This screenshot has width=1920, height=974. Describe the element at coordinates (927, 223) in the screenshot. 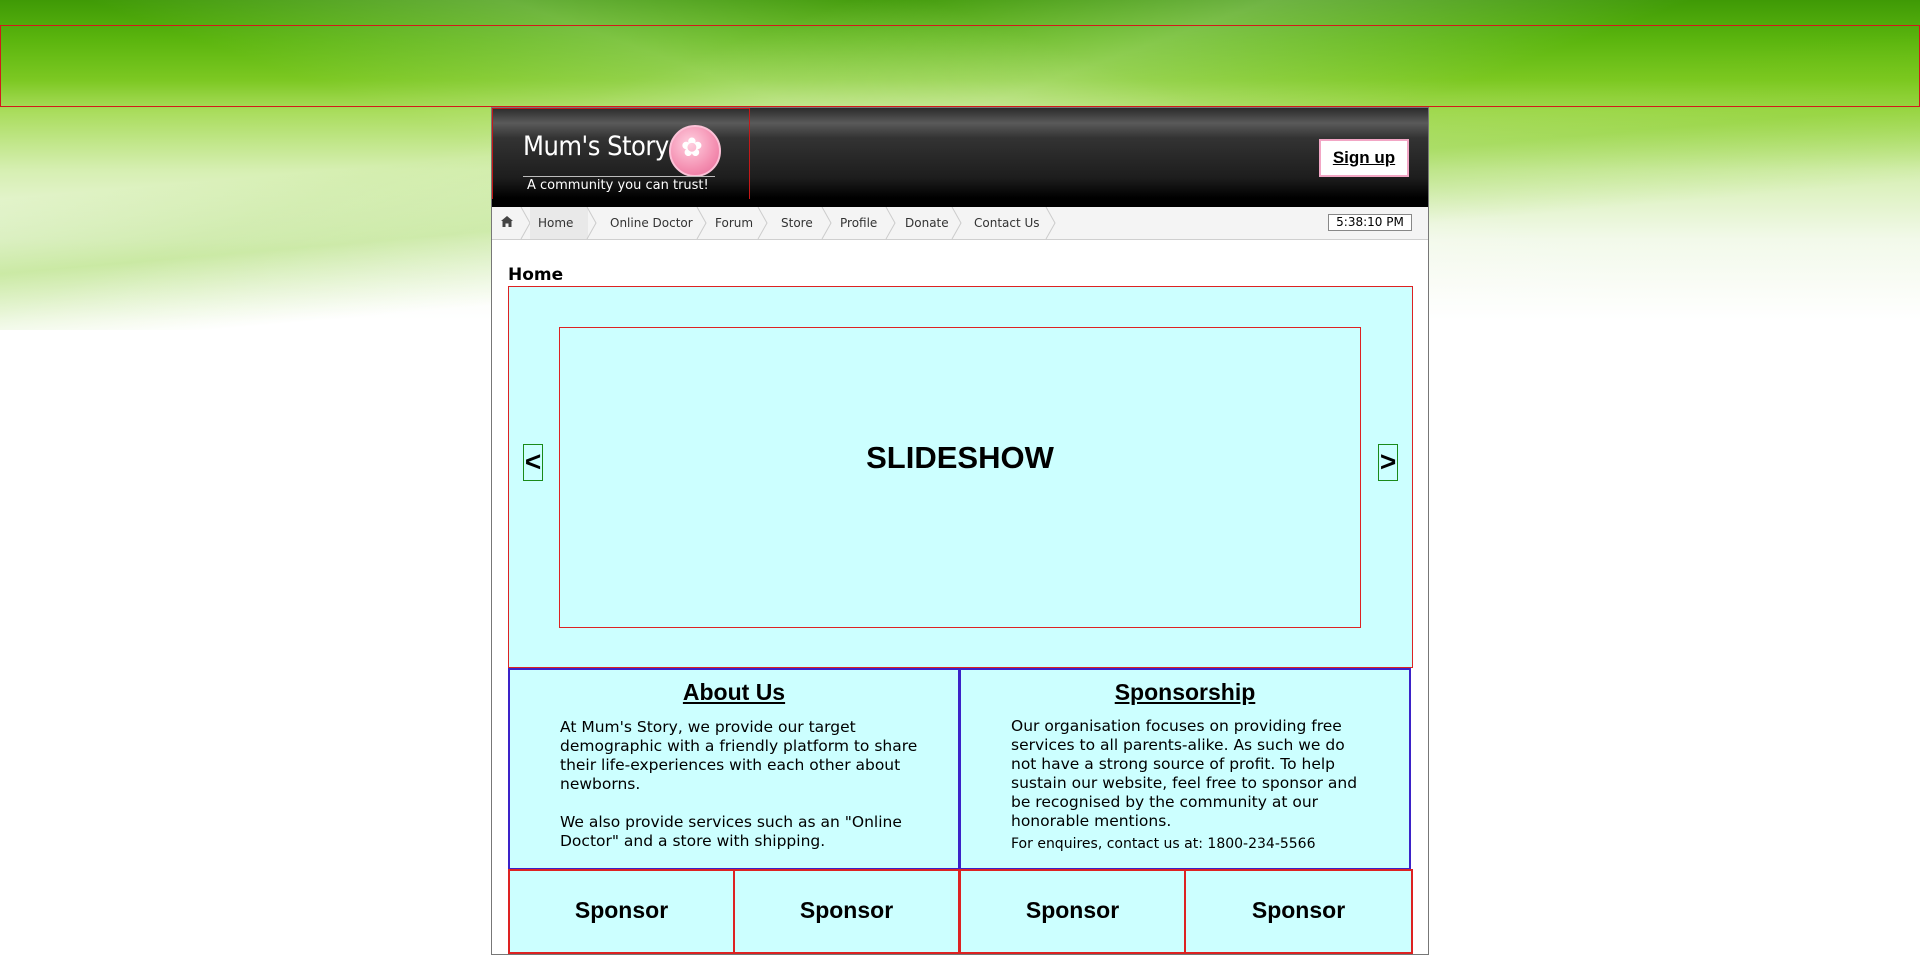

I see `nav-item-donate: Donate` at that location.